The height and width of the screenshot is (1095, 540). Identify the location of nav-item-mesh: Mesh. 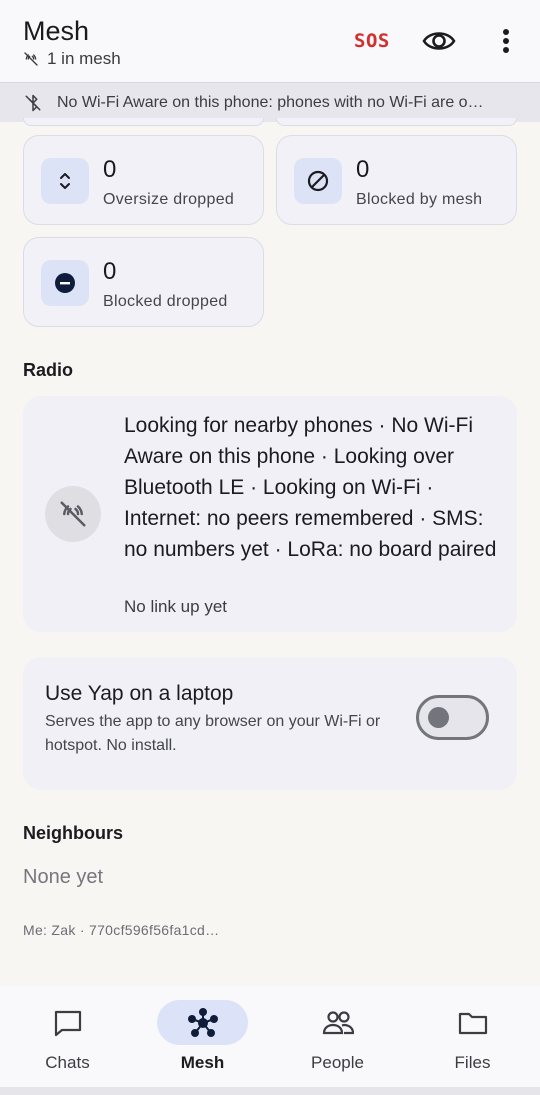
(202, 1036).